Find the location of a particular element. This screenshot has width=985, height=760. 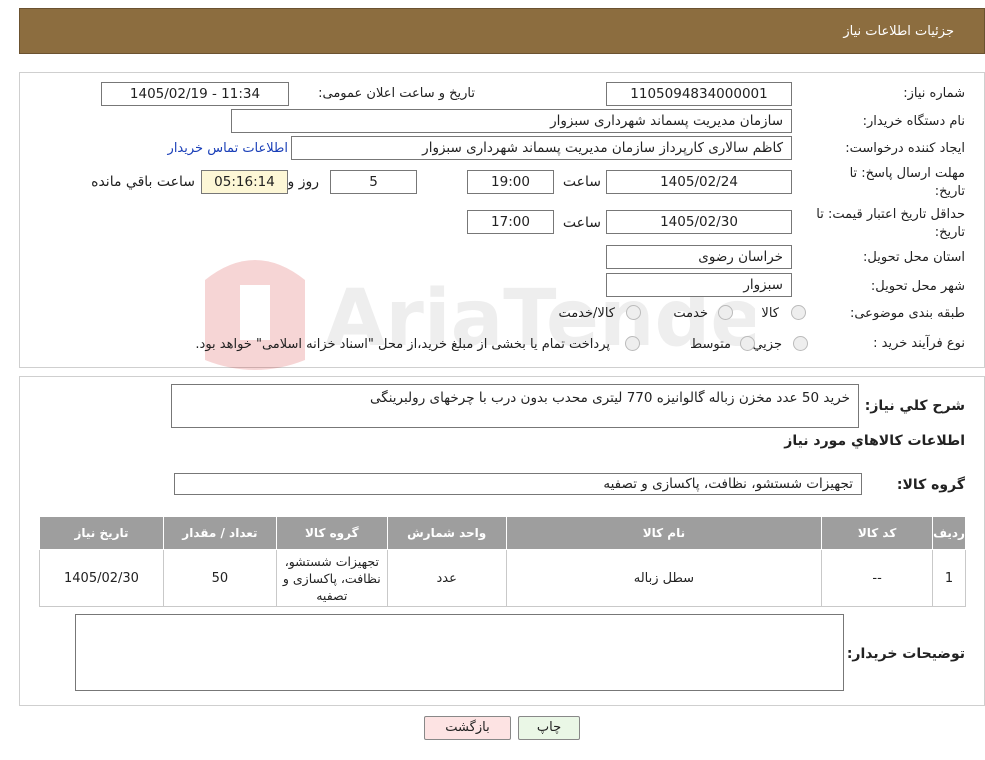

group-field: تجهیزات شستشو، نظافت، پاکسازی و تصفیه is located at coordinates (518, 484).